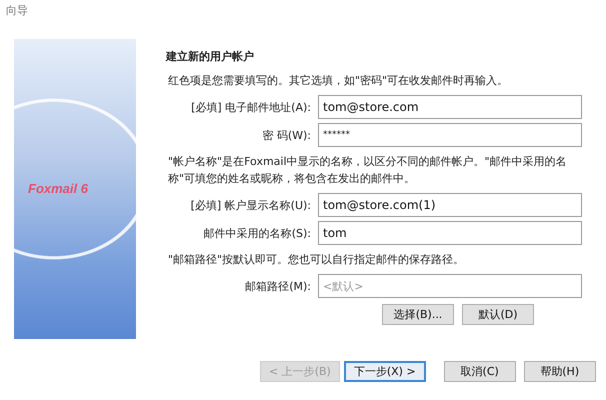  I want to click on field-label: [必填] 帐户显示名称(U):, so click(250, 205).